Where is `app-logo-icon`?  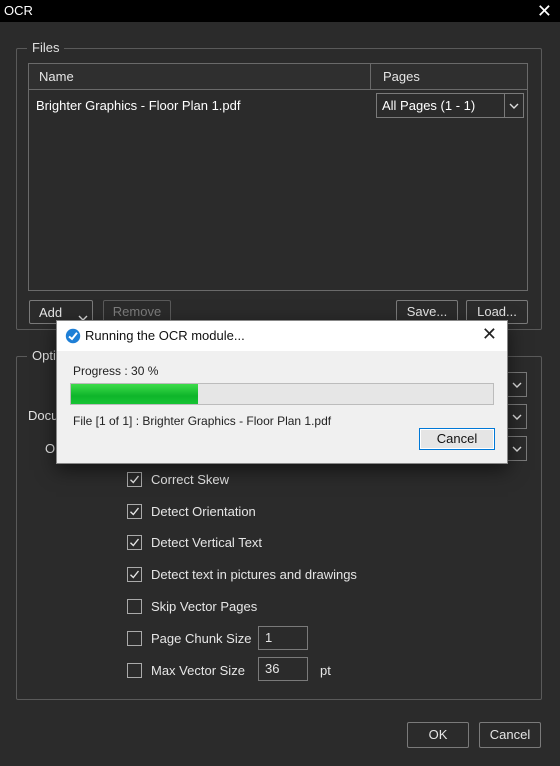
app-logo-icon is located at coordinates (73, 337).